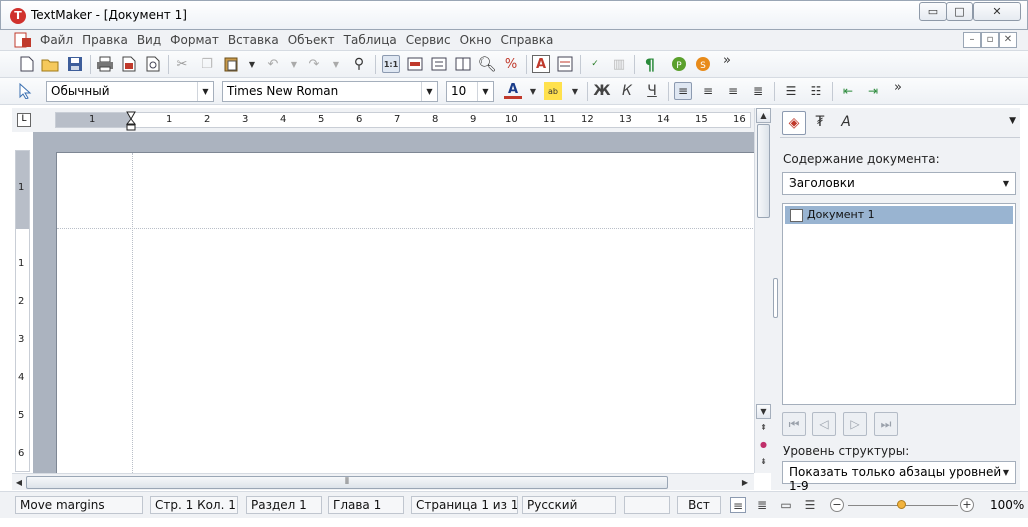 The height and width of the screenshot is (527, 1028). I want to click on scroll-down-button: ▼, so click(763, 411).